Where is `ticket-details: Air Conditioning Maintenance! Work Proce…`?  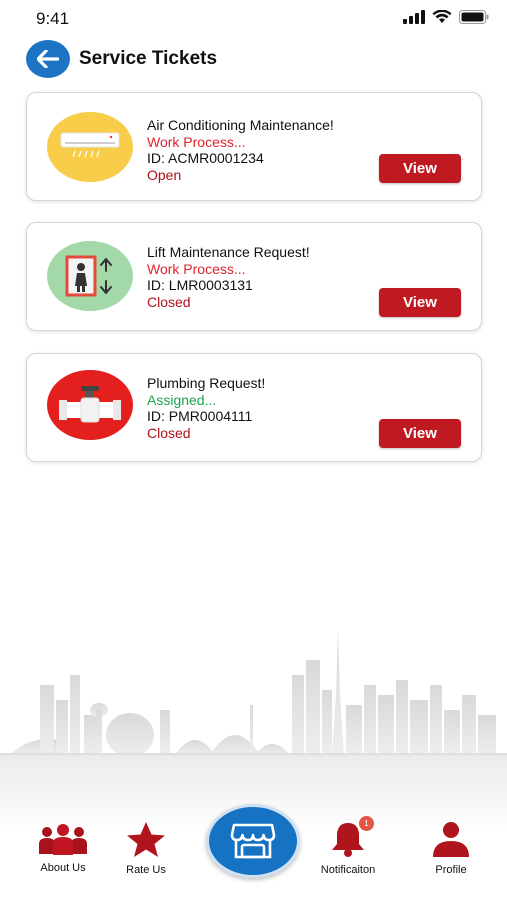 ticket-details: Air Conditioning Maintenance! Work Proce… is located at coordinates (240, 150).